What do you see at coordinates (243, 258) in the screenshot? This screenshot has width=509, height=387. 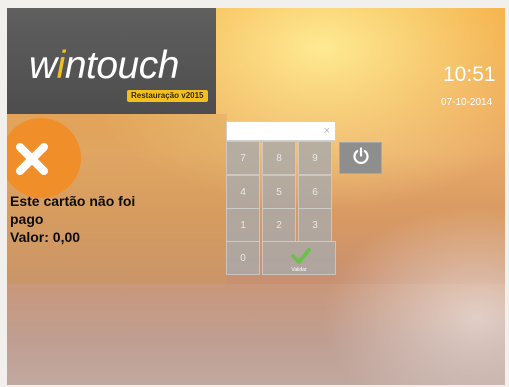 I see `key-0: 0` at bounding box center [243, 258].